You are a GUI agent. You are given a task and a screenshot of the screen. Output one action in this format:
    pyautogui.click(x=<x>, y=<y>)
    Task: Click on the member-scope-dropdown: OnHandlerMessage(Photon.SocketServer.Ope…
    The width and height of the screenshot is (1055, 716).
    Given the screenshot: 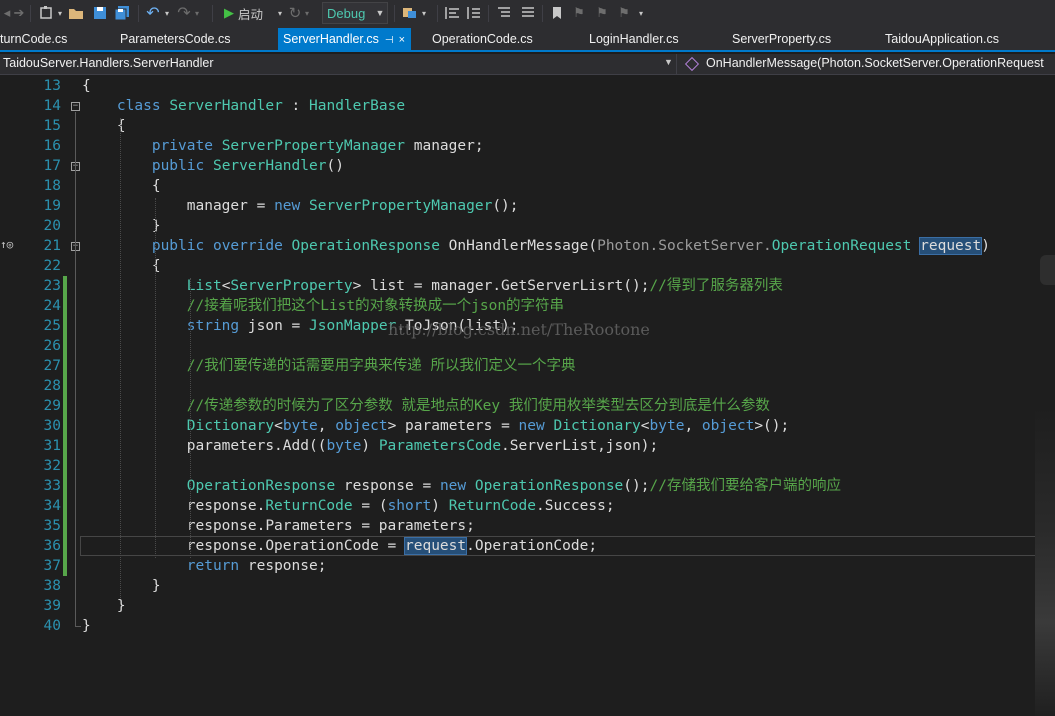 What is the action you would take?
    pyautogui.click(x=875, y=63)
    